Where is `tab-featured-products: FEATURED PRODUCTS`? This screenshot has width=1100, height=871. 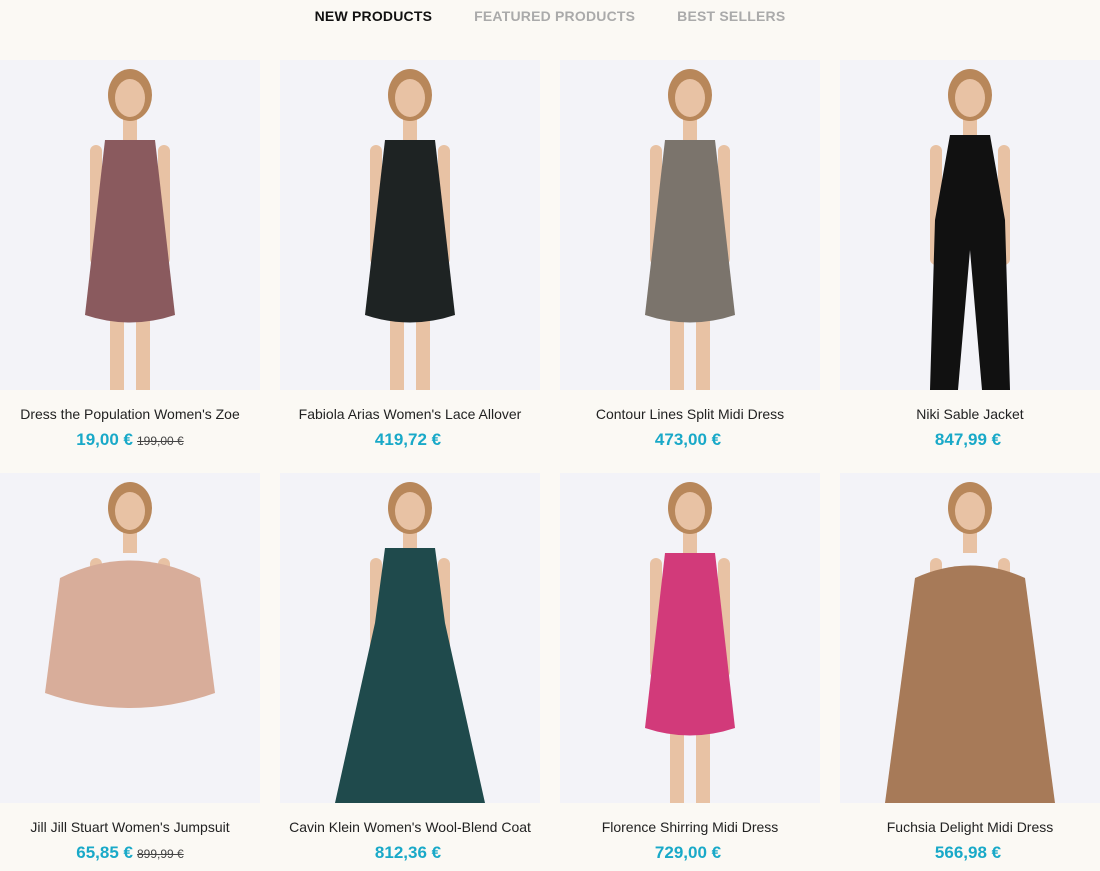 tab-featured-products: FEATURED PRODUCTS is located at coordinates (554, 16).